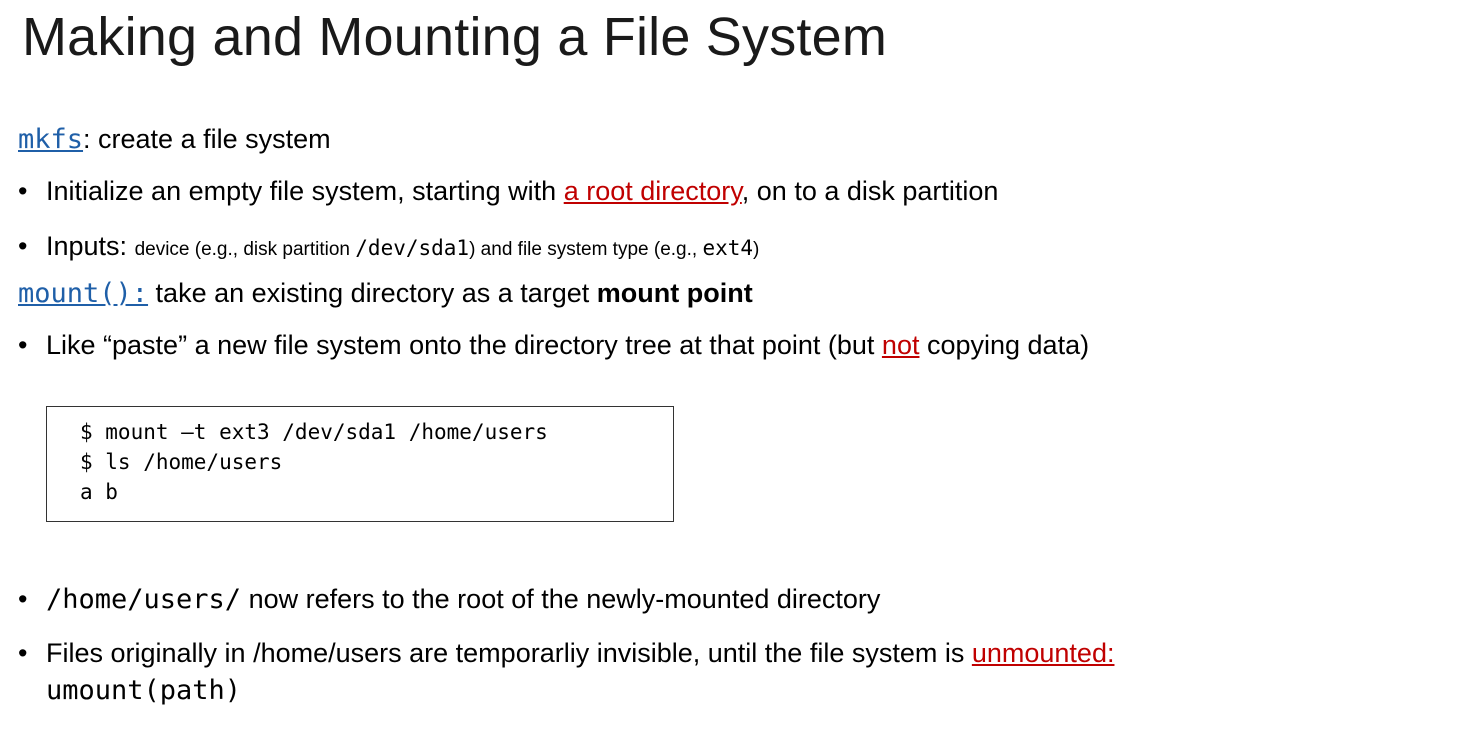 The height and width of the screenshot is (746, 1465). I want to click on bullet-text: , on to a disk partition, so click(870, 191).